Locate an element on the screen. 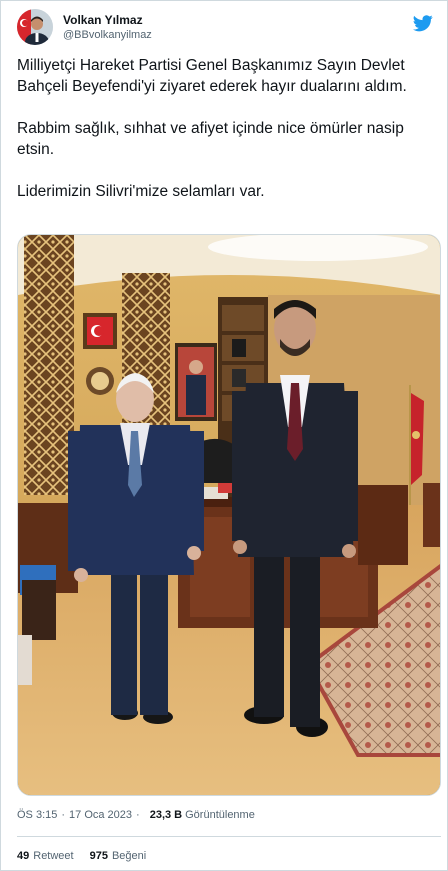  retweets-label: Retweet is located at coordinates (53, 856).